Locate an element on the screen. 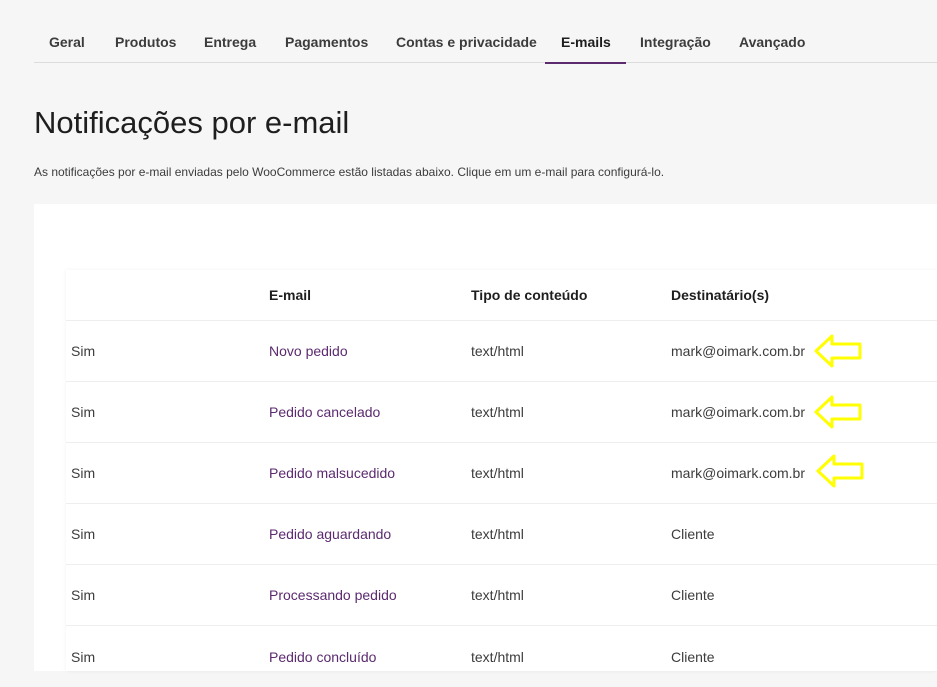 This screenshot has height=687, width=937. tab-entrega: Entrega is located at coordinates (230, 31).